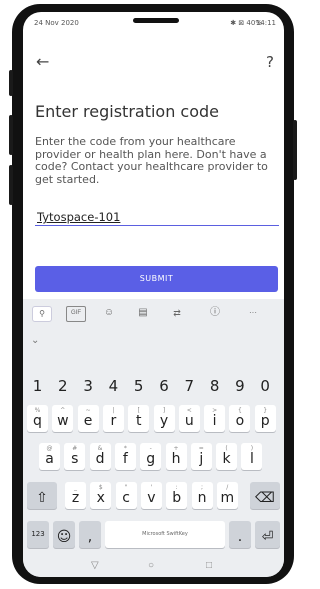 This screenshot has width=320, height=589. I want to click on key-c: " c, so click(126, 495).